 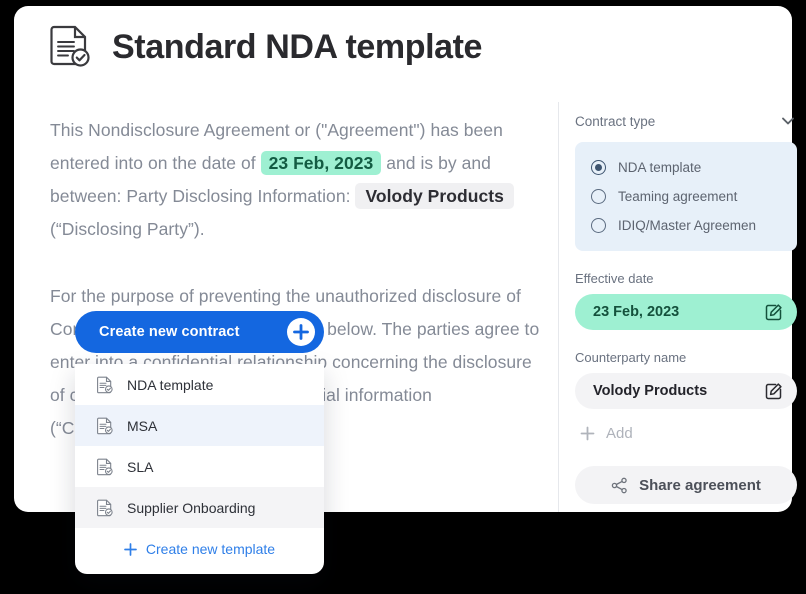 I want to click on contract-type-header: Contract type, so click(x=686, y=121).